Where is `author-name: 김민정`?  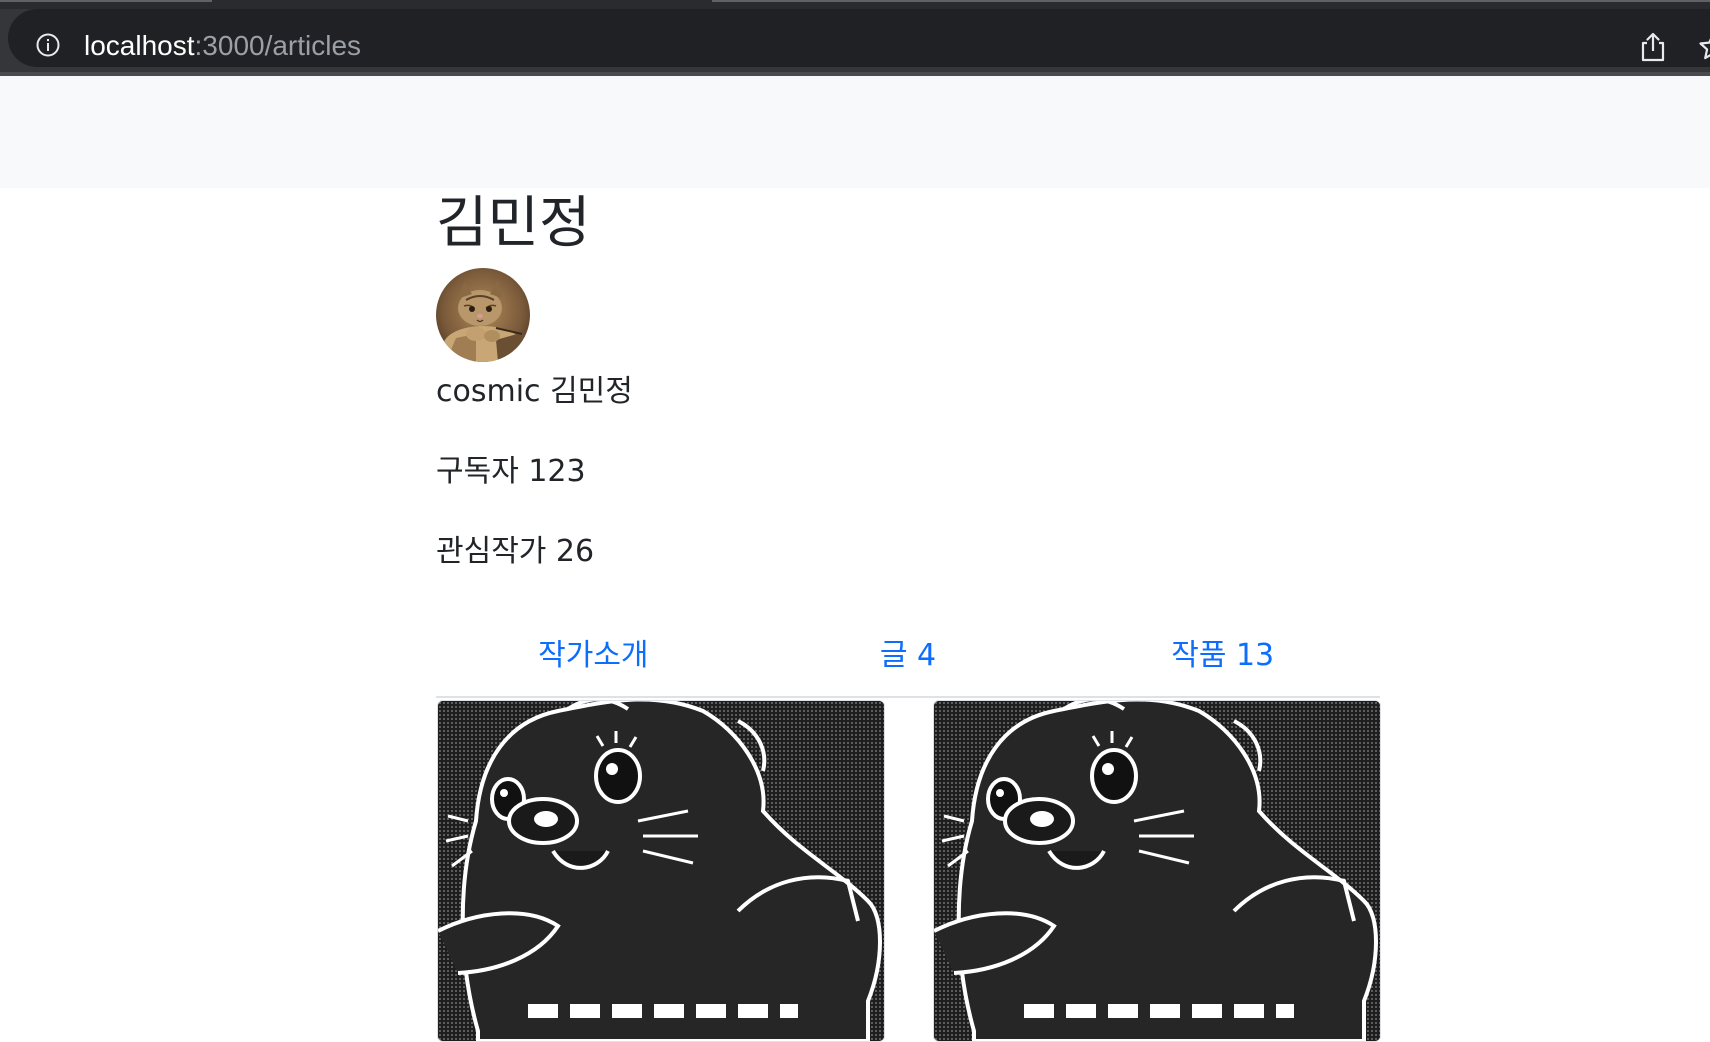 author-name: 김민정 is located at coordinates (513, 223).